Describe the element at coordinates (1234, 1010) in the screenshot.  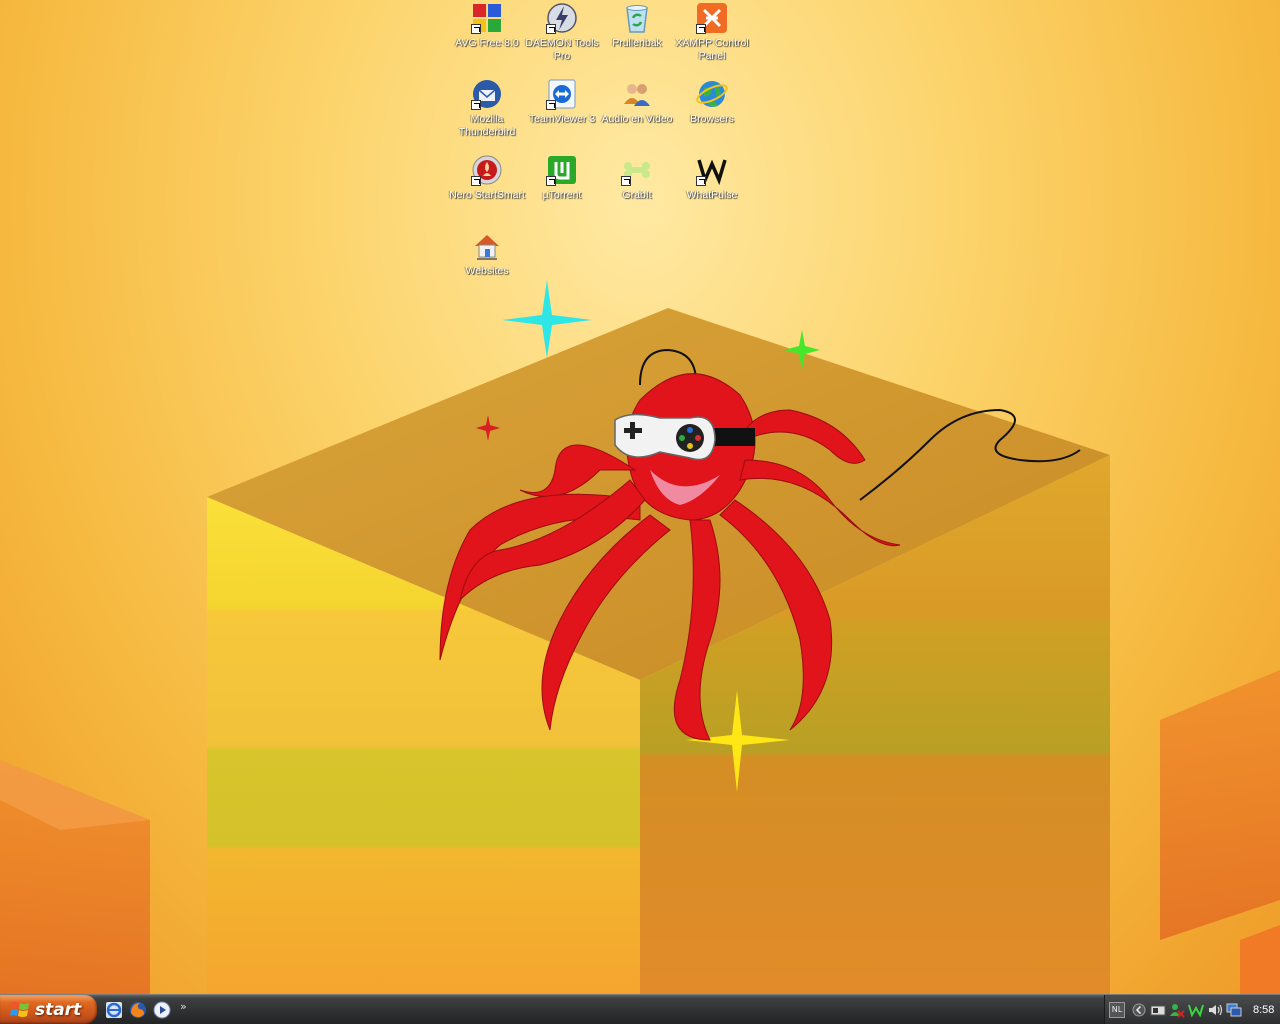
I see `network-icon` at that location.